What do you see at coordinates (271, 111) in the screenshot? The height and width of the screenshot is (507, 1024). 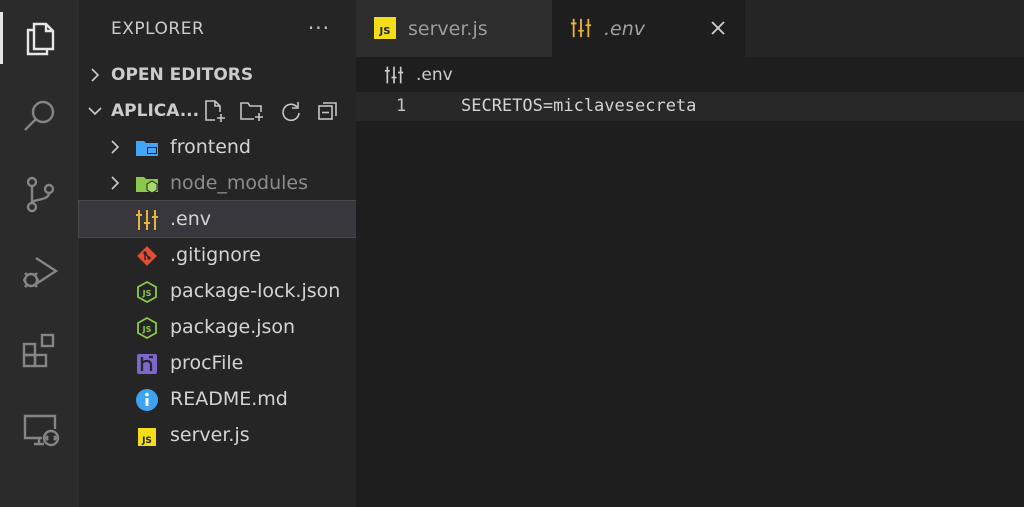 I see `project-actions` at bounding box center [271, 111].